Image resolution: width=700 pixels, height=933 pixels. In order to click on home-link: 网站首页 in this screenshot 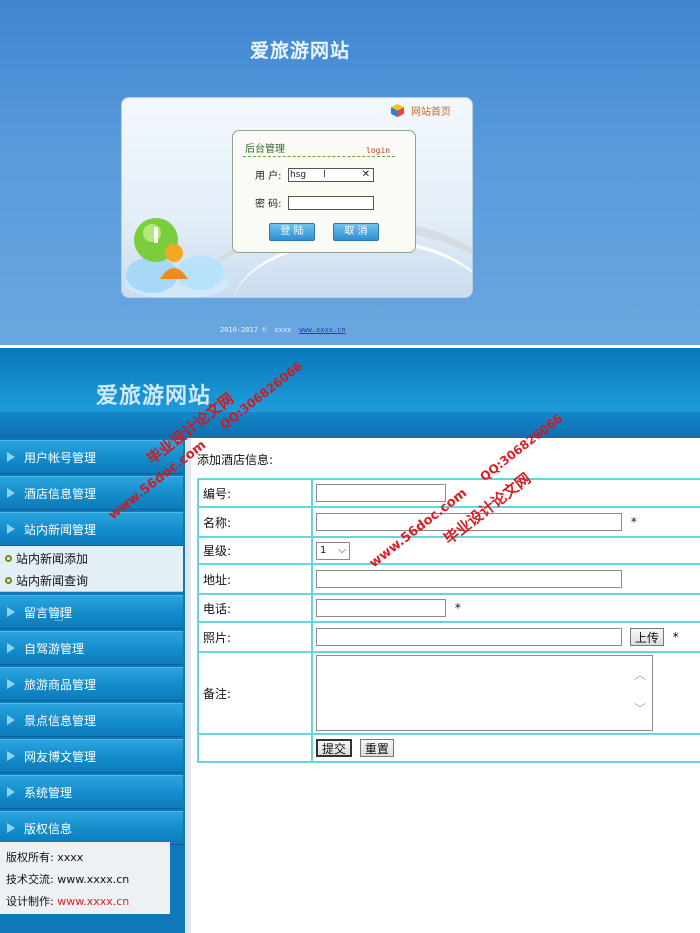, I will do `click(420, 110)`.